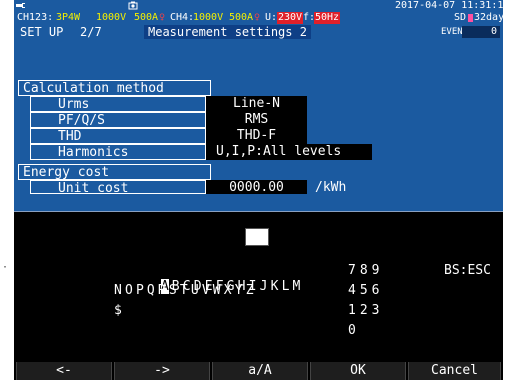  I want to click on cancel-button: Cancel, so click(454, 371).